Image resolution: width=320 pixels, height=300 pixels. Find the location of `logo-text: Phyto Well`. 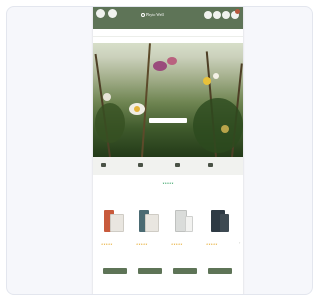

logo-text: Phyto Well is located at coordinates (155, 14).